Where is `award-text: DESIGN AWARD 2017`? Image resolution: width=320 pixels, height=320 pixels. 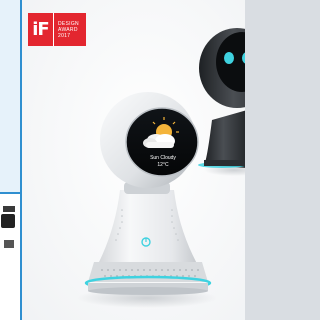 award-text: DESIGN AWARD 2017 is located at coordinates (66, 30).